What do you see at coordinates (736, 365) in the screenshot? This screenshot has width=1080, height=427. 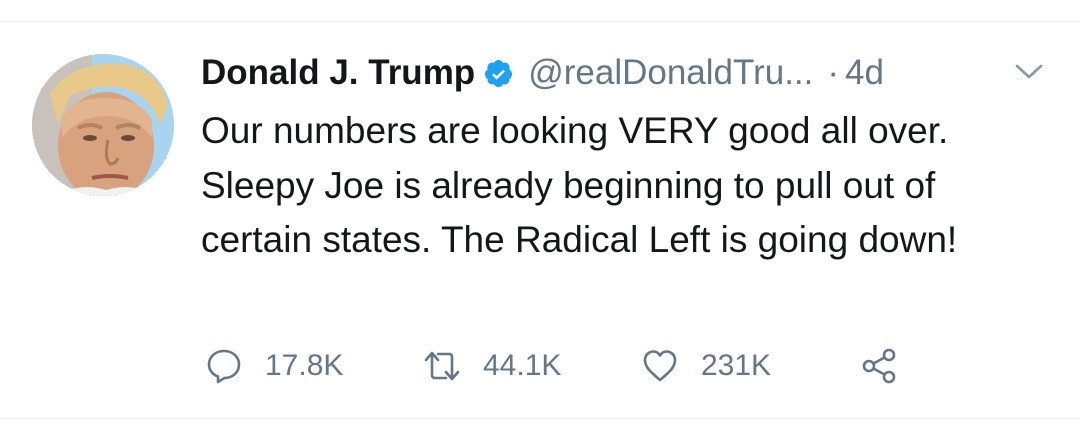 I see `like-count: 231K` at bounding box center [736, 365].